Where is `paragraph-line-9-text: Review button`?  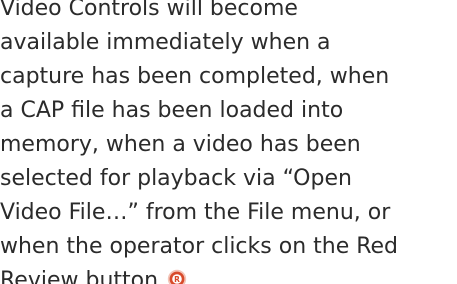 paragraph-line-9-text: Review button is located at coordinates (79, 276).